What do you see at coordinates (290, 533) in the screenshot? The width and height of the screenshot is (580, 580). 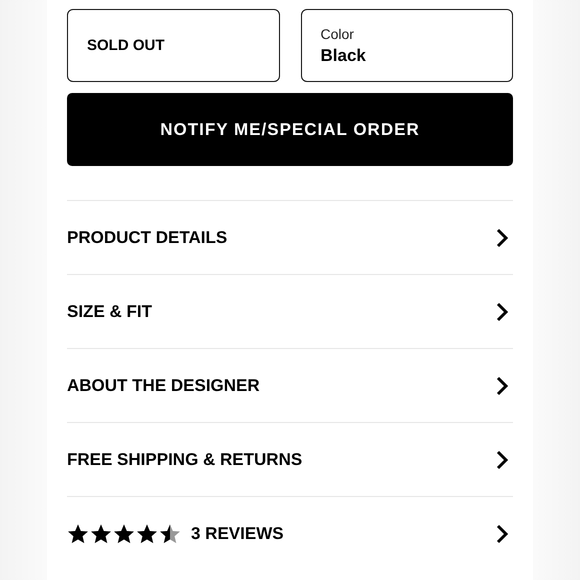 I see `accordion-row: 3 REVIEWS` at bounding box center [290, 533].